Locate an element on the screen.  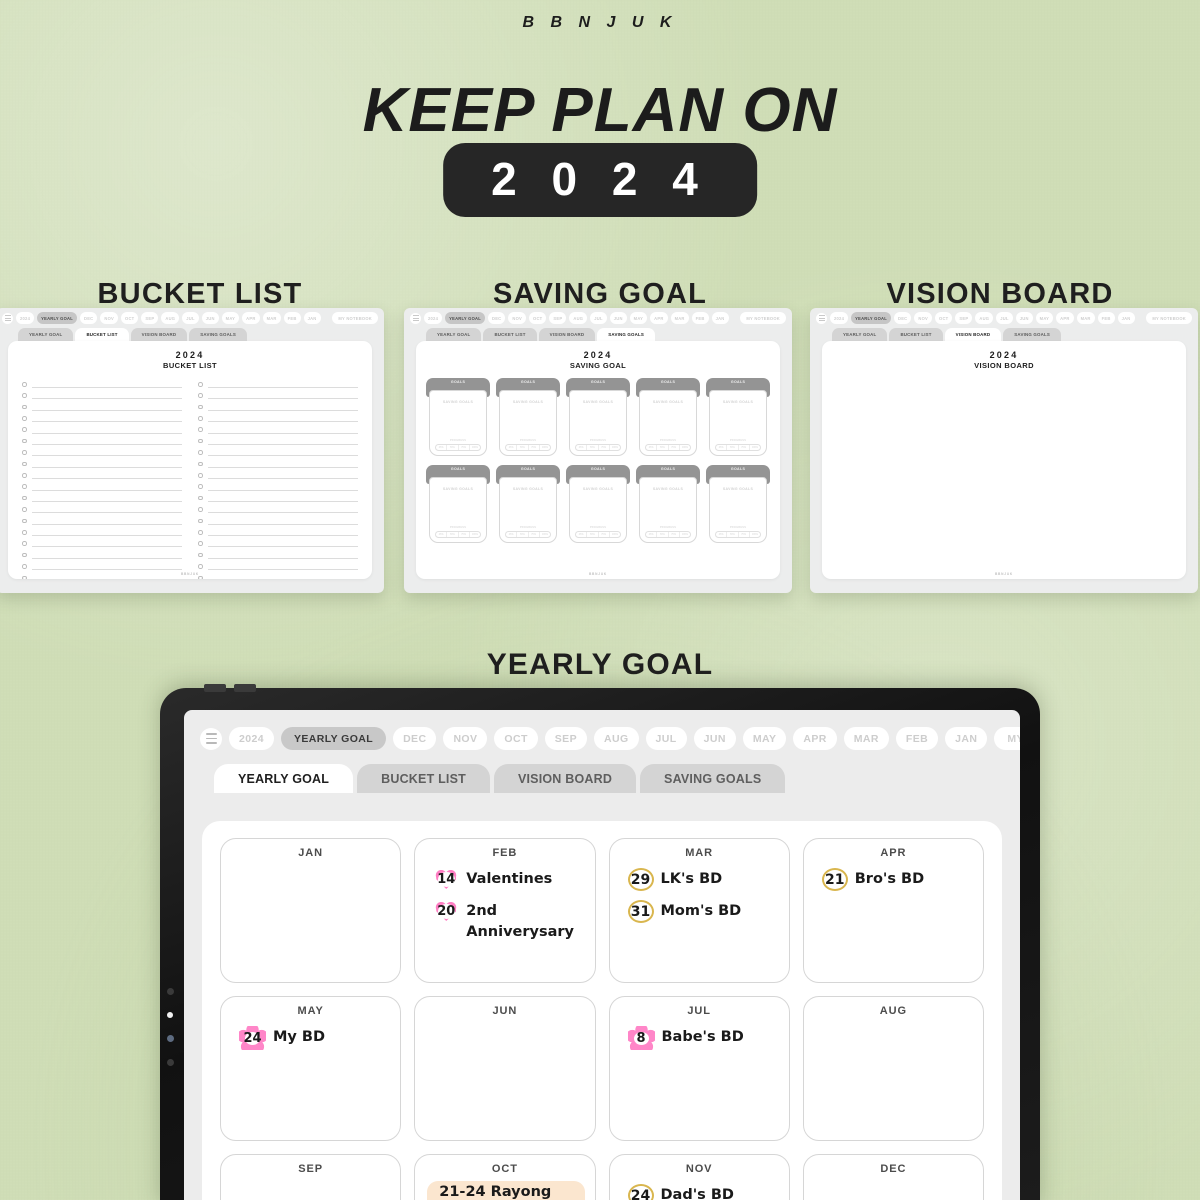
mini-pill-year: 2024 is located at coordinates (25, 318).